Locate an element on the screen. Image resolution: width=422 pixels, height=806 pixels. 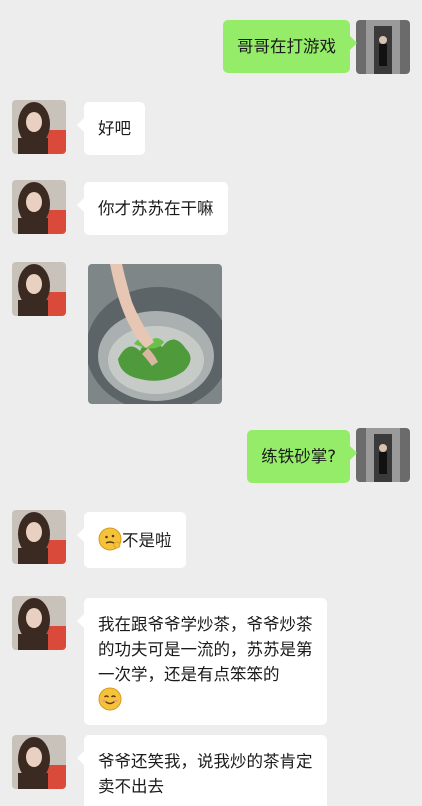
message-text: 不是啦 is located at coordinates (147, 540).